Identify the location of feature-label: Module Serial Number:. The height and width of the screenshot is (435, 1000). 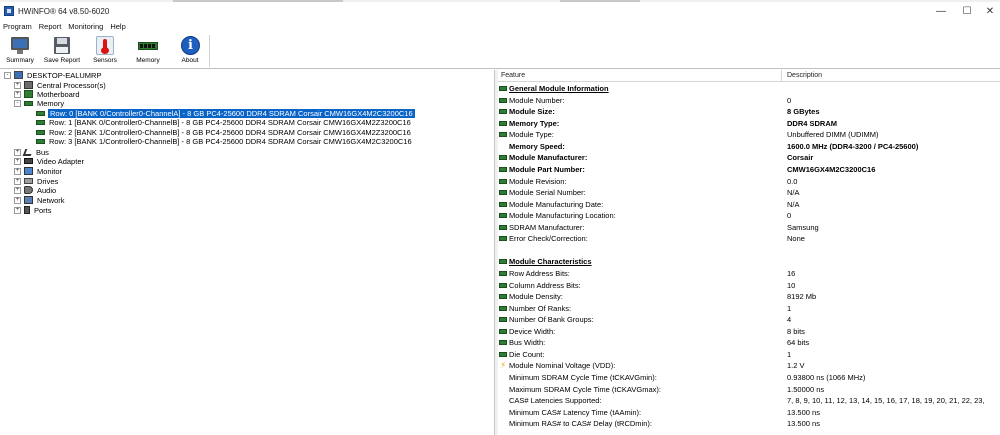
(547, 192).